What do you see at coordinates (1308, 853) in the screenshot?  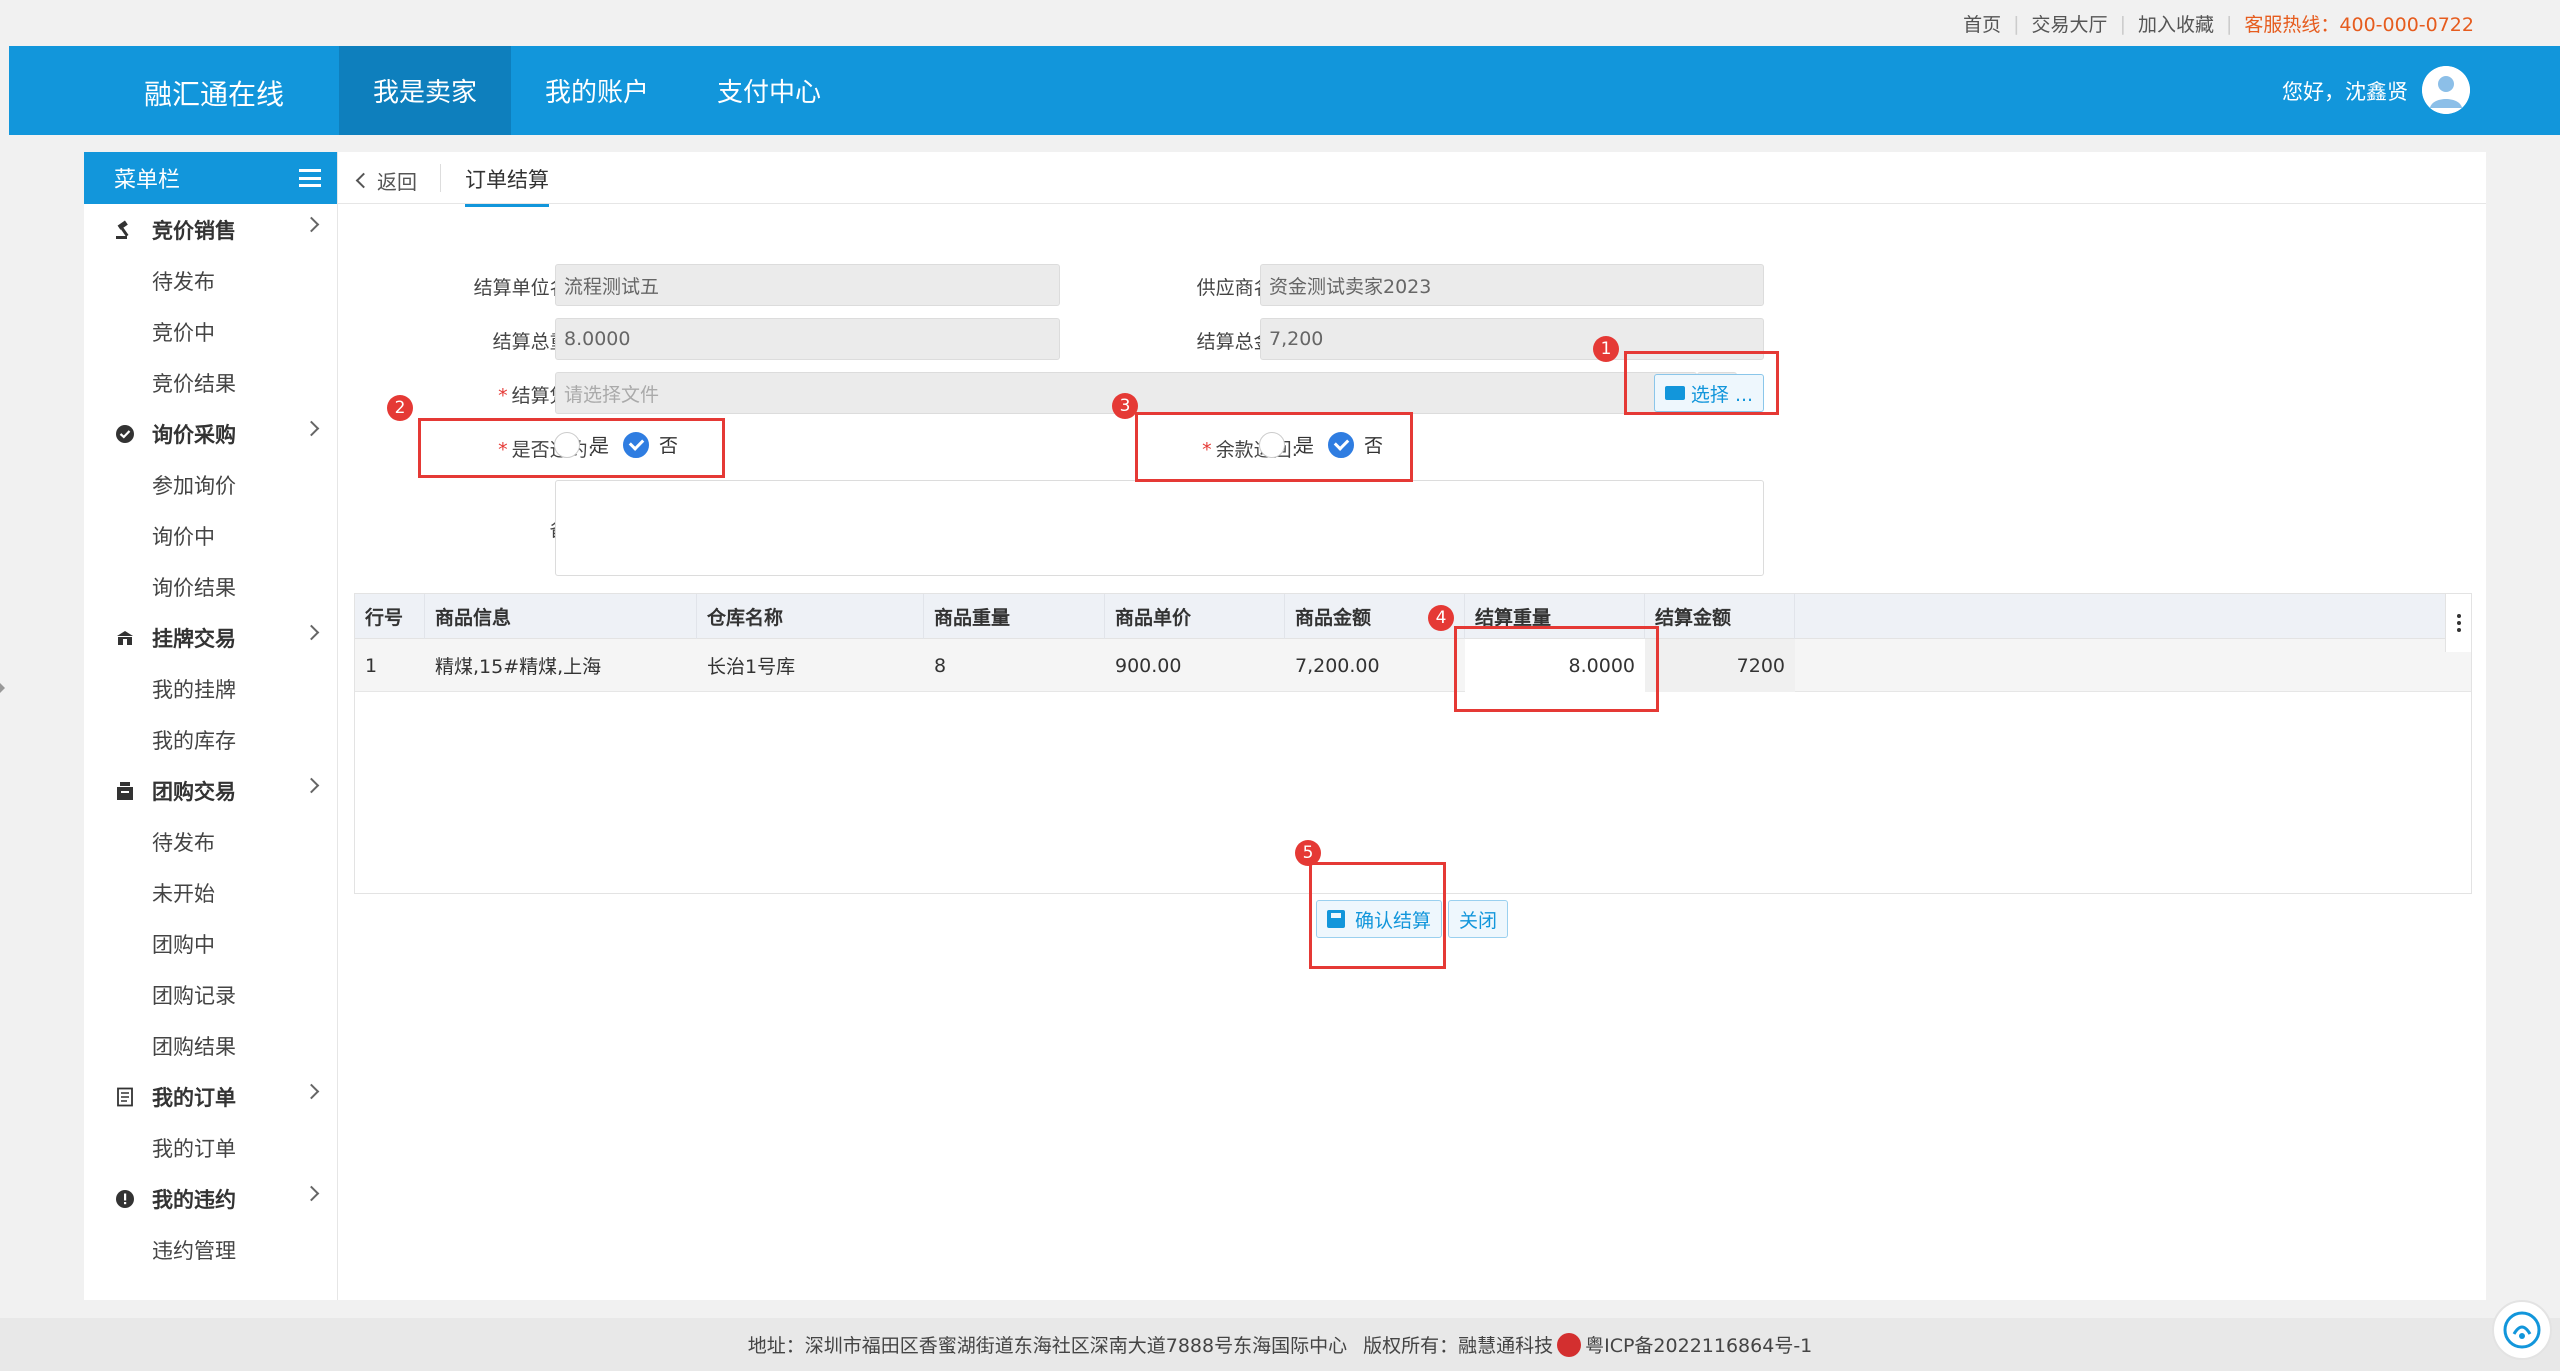 I see `annotation-badge-5: 5` at bounding box center [1308, 853].